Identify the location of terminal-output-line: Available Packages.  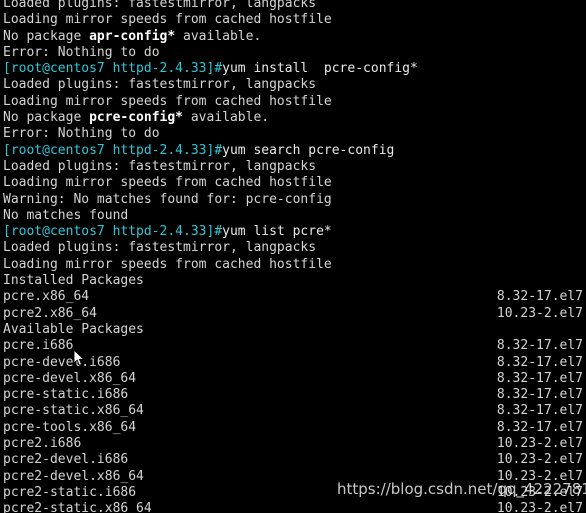
(294, 330).